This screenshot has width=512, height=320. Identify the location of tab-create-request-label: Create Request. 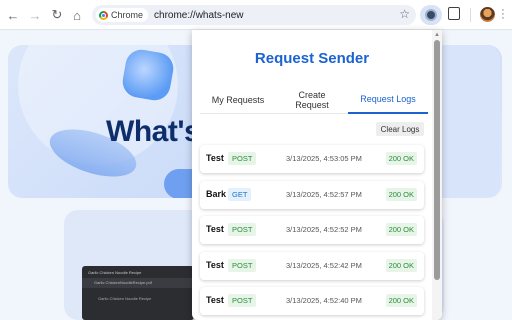
(312, 100).